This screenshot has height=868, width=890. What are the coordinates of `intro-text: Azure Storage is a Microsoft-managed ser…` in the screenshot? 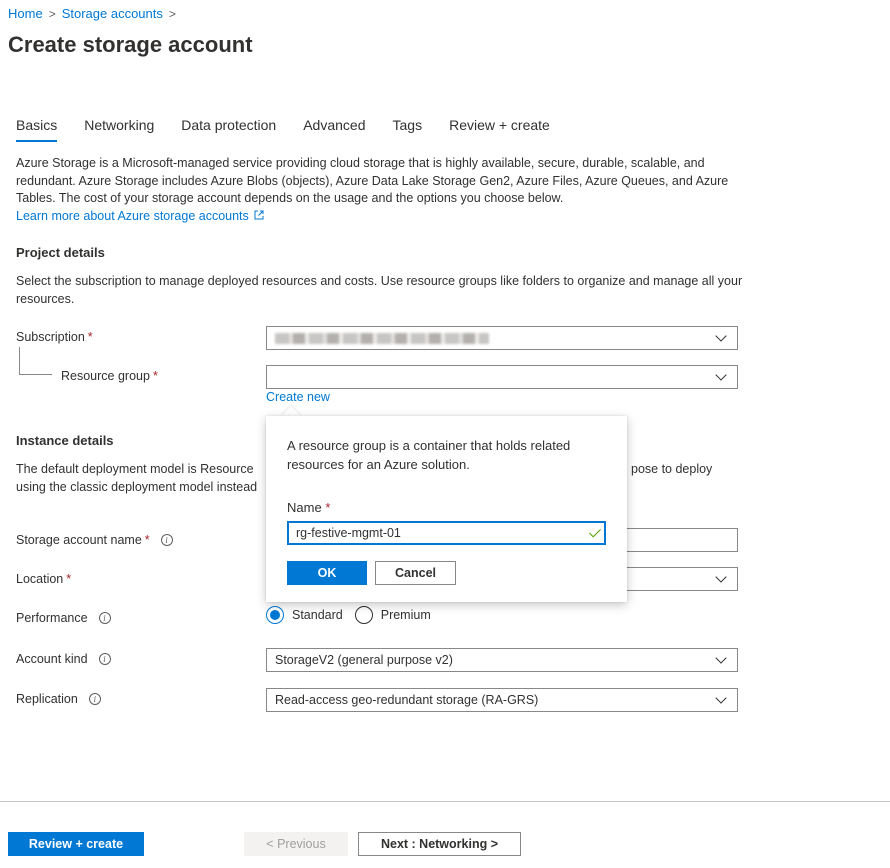 It's located at (381, 190).